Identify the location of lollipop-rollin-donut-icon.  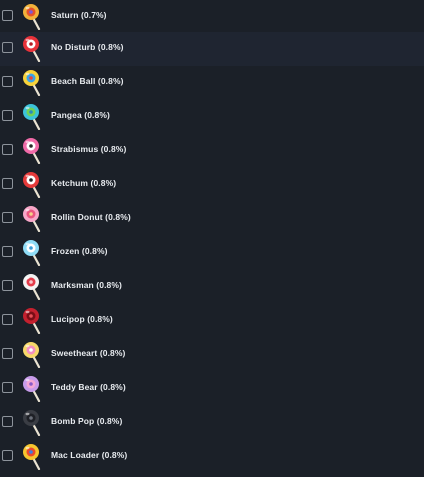
(33, 218).